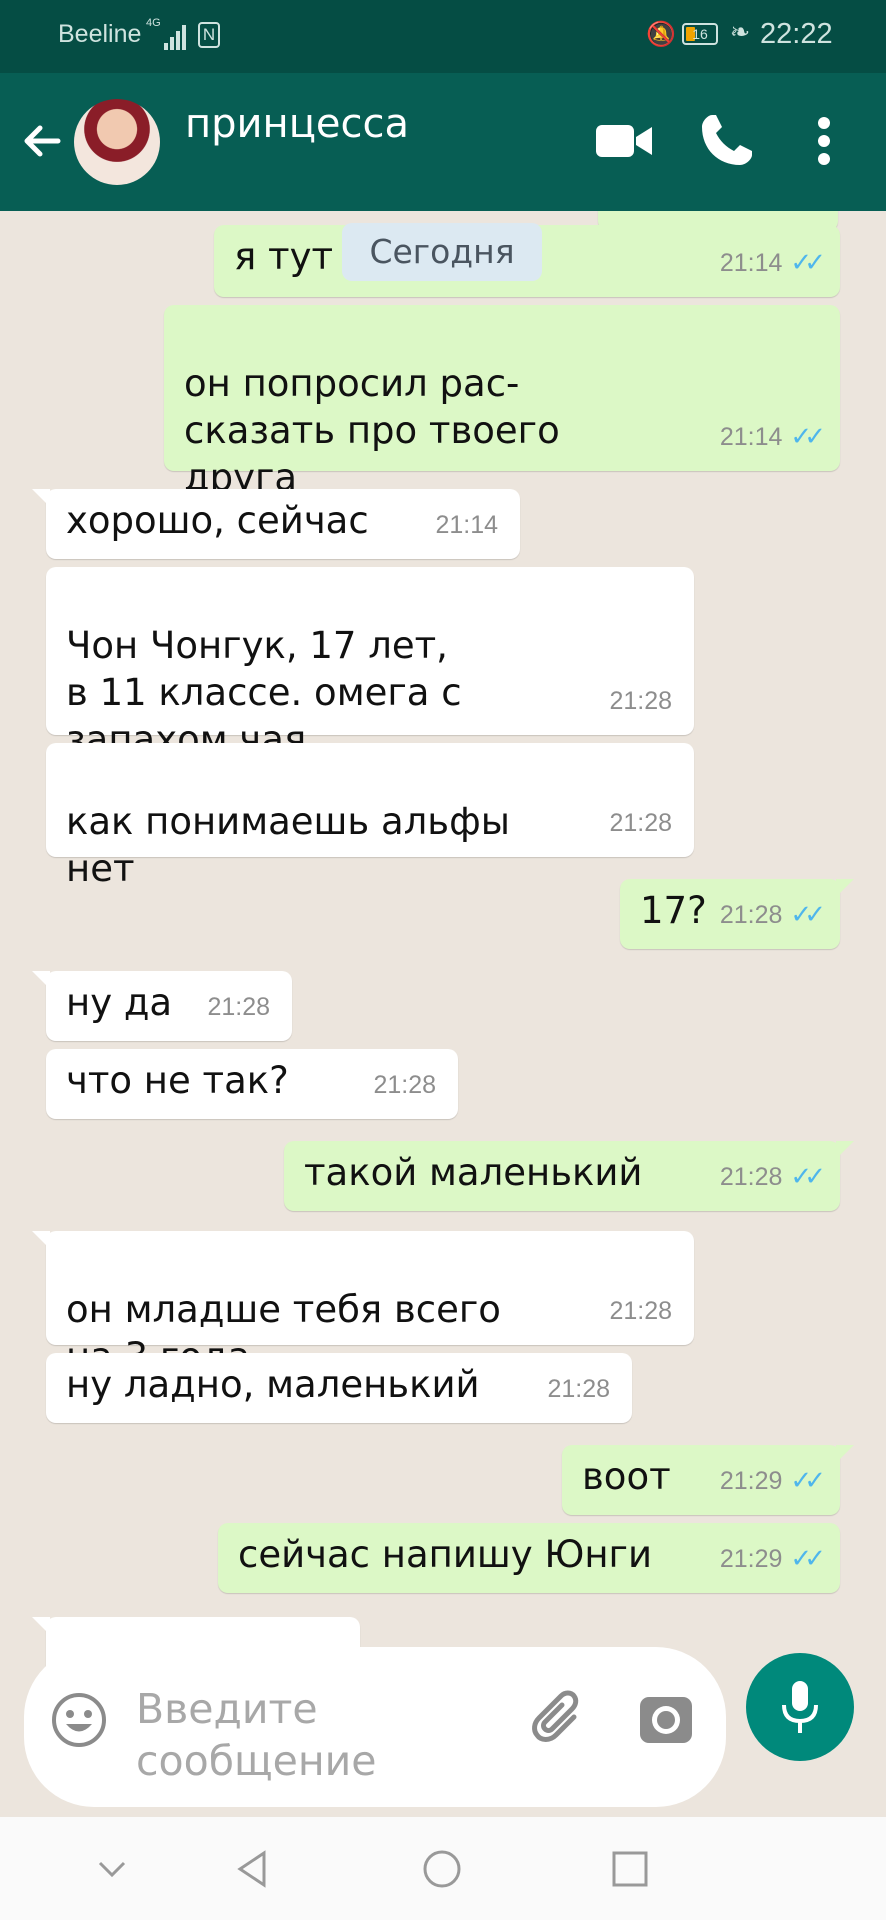 Image resolution: width=886 pixels, height=1920 pixels. What do you see at coordinates (153, 23) in the screenshot?
I see `network-type: 4G` at bounding box center [153, 23].